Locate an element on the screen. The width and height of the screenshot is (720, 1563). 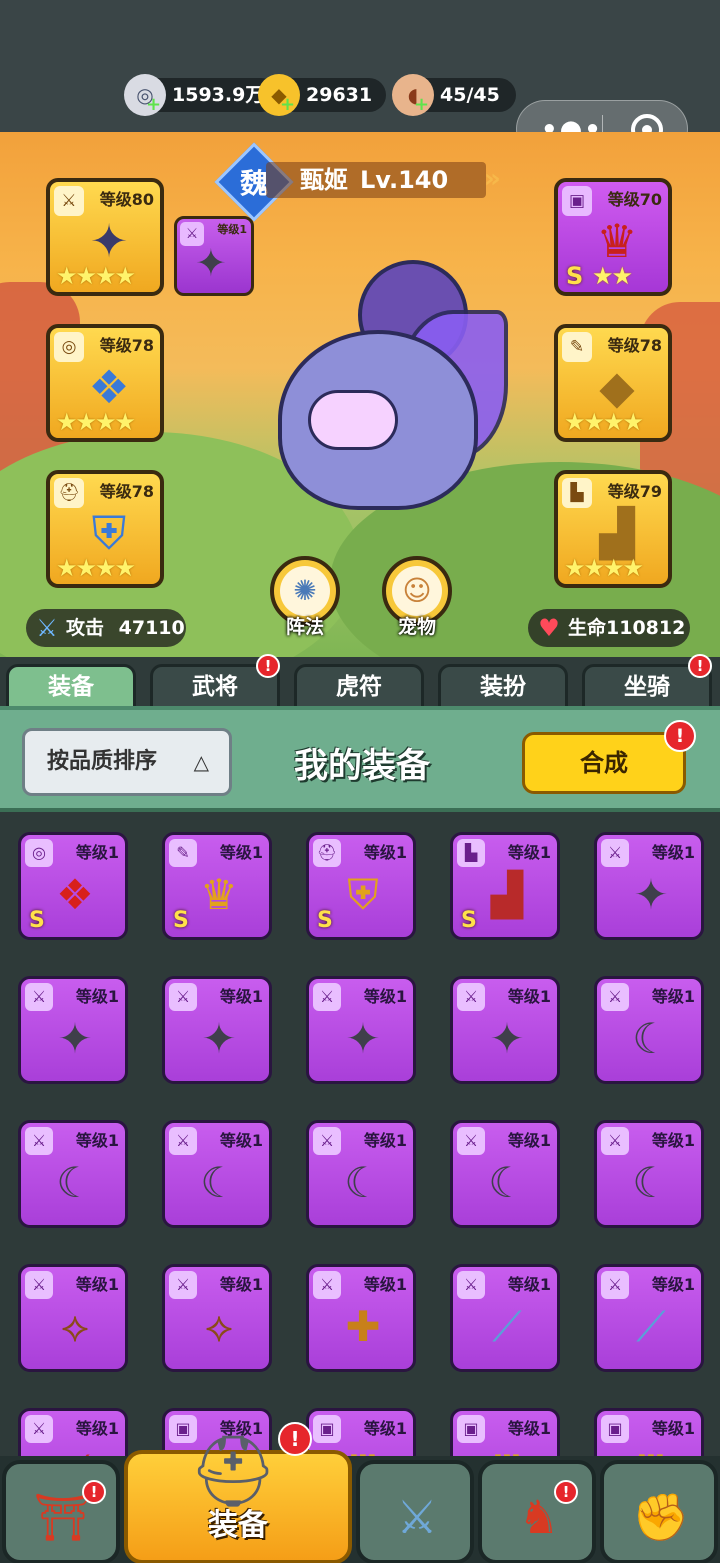
hero-title-bar: 魏 甄姬 Lv.140 » is located at coordinates (357, 182).